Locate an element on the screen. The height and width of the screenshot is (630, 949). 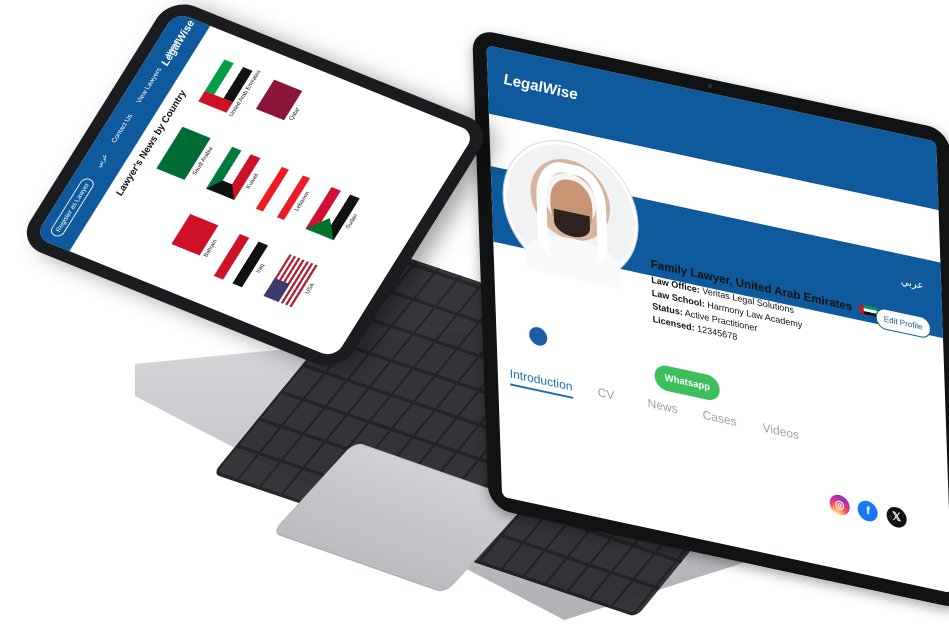
bahrain-flag-icon is located at coordinates (191, 240).